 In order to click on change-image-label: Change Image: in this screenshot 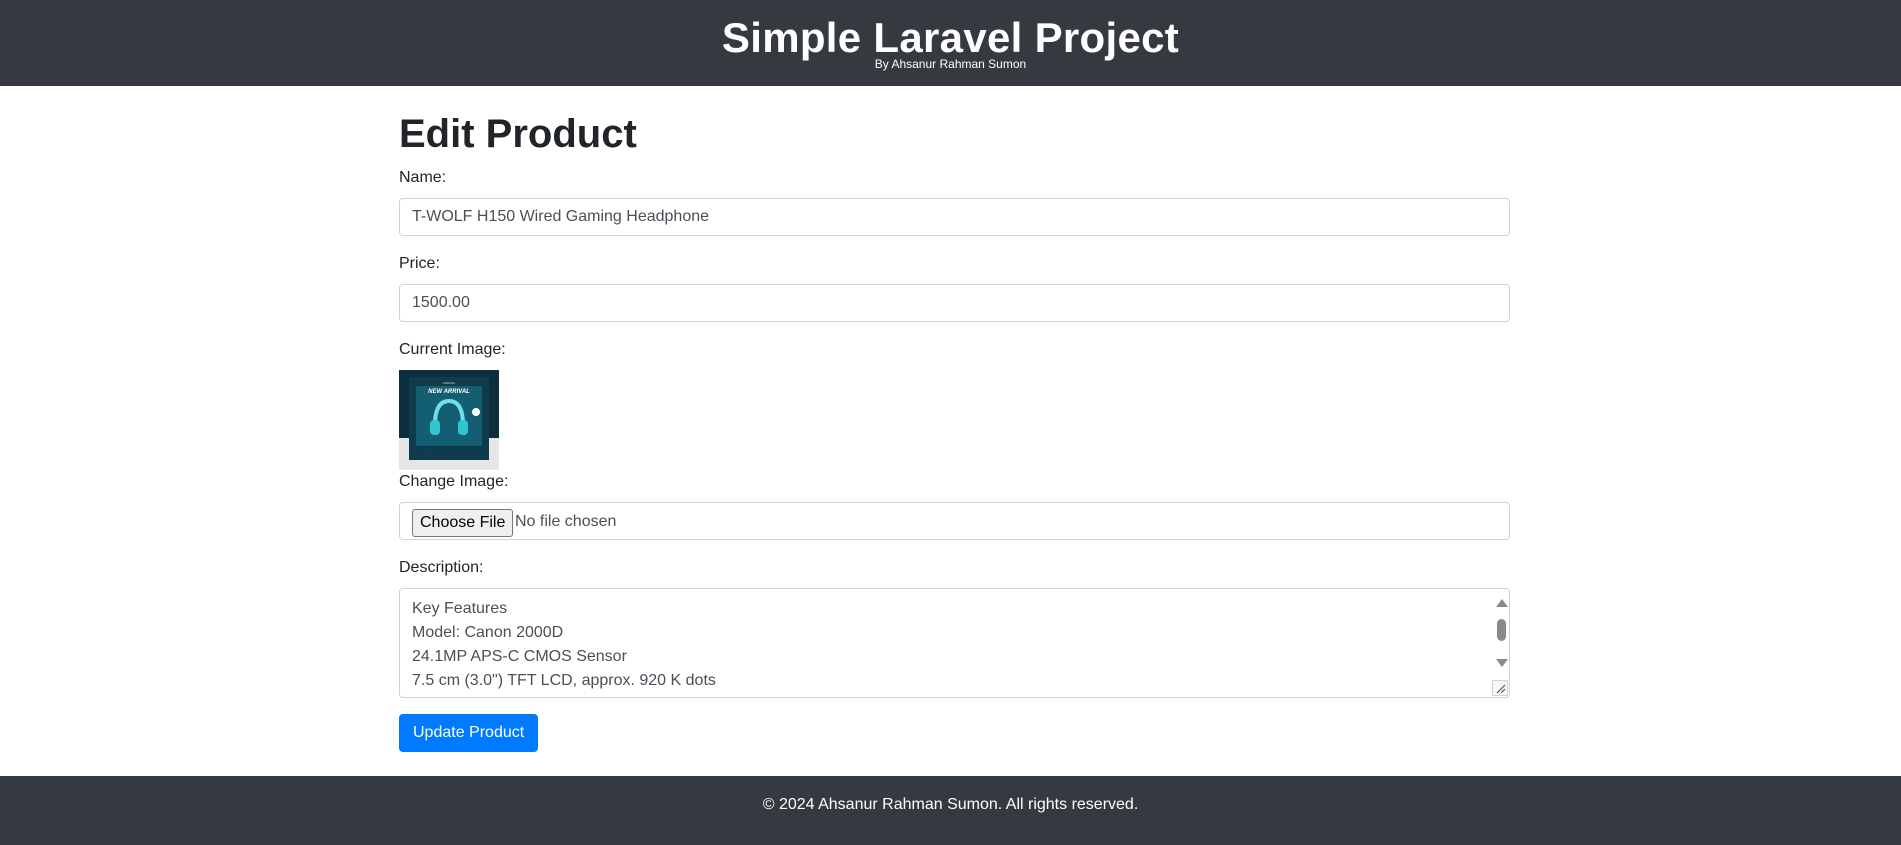, I will do `click(454, 481)`.